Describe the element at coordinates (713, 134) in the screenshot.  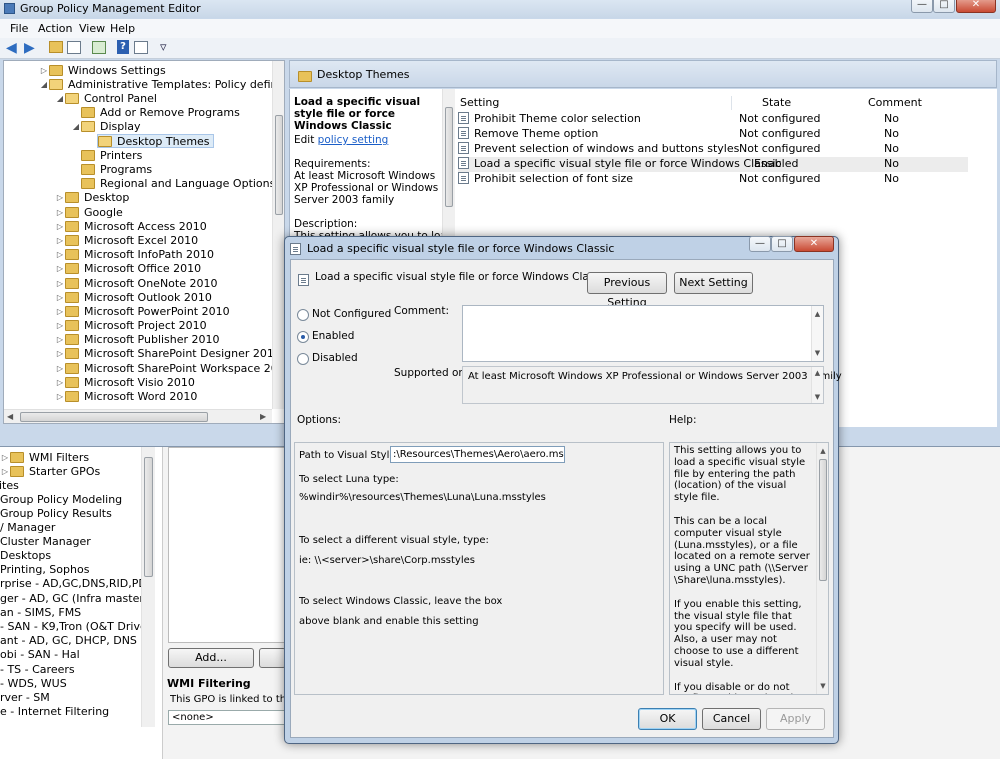
I see `table-row: Remove Theme option Not configured No` at that location.